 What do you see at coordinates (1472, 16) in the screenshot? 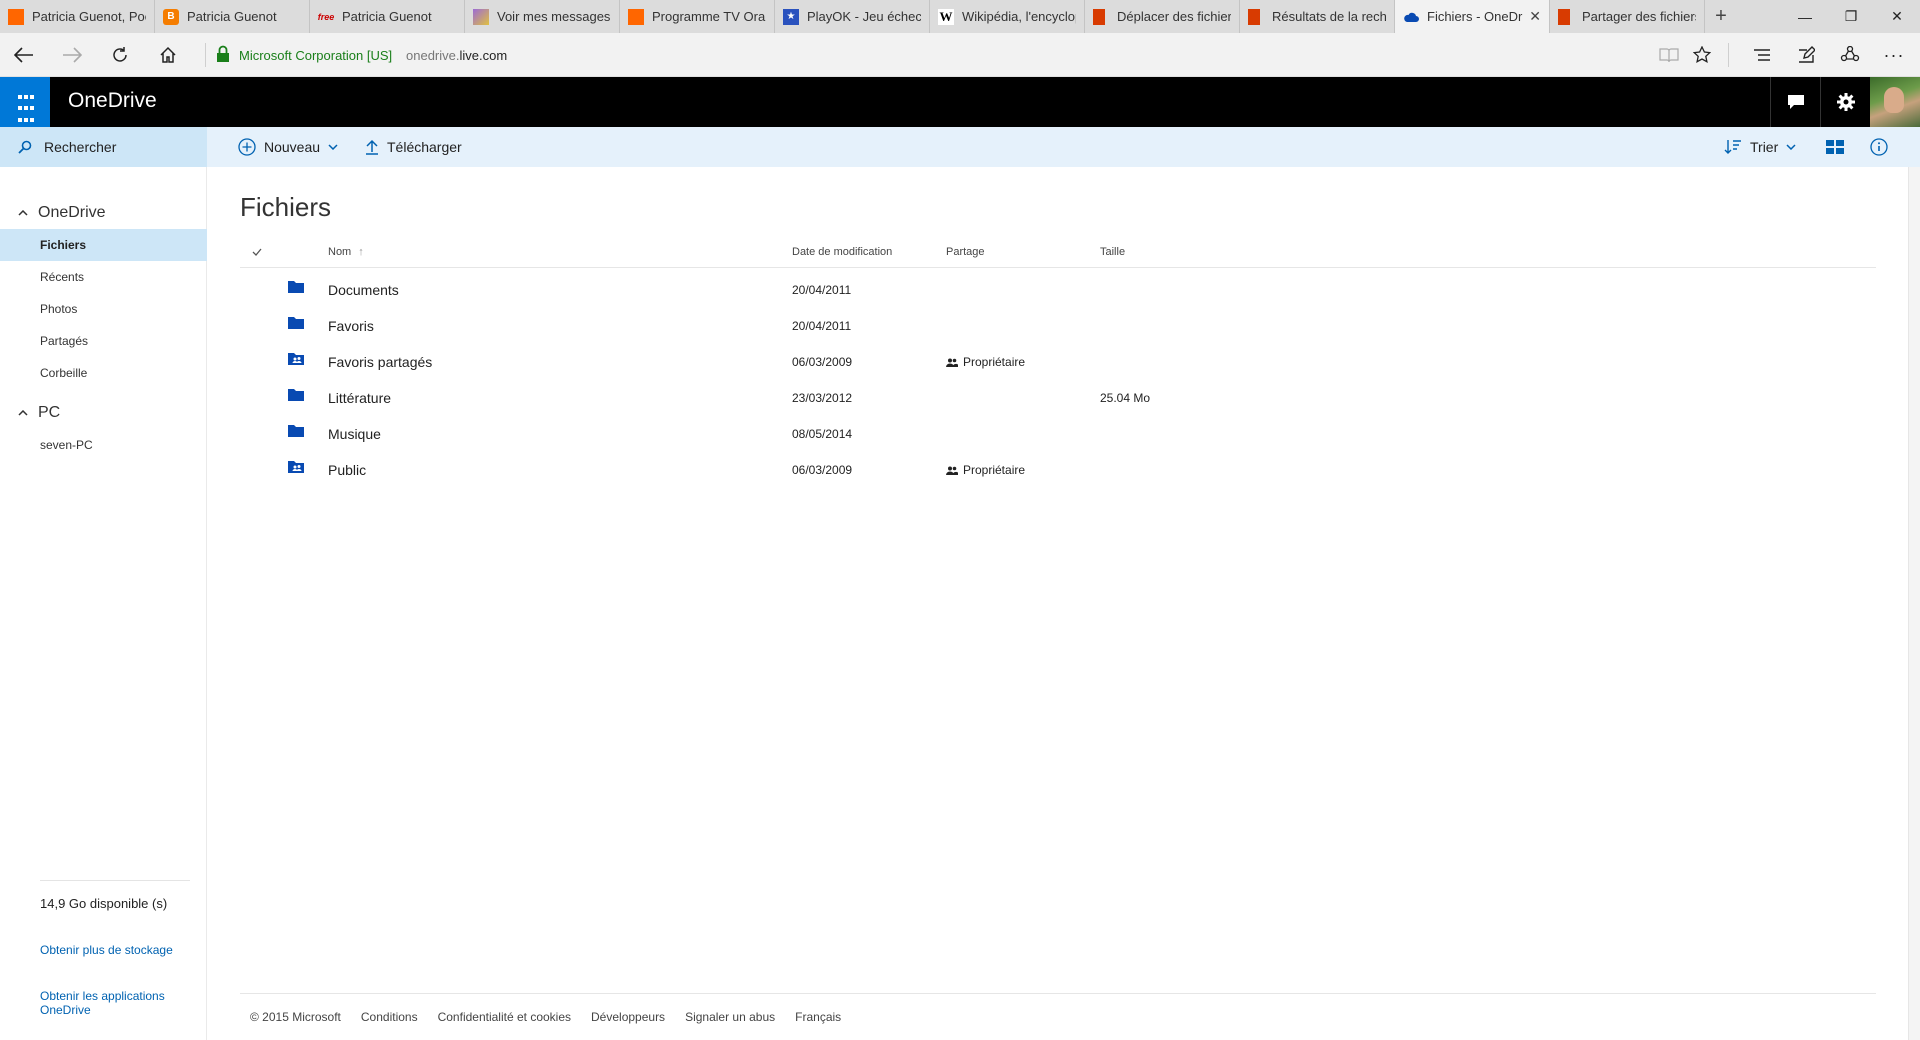
I see `browser-tab-active: Fichiers - OneDr ✕` at bounding box center [1472, 16].